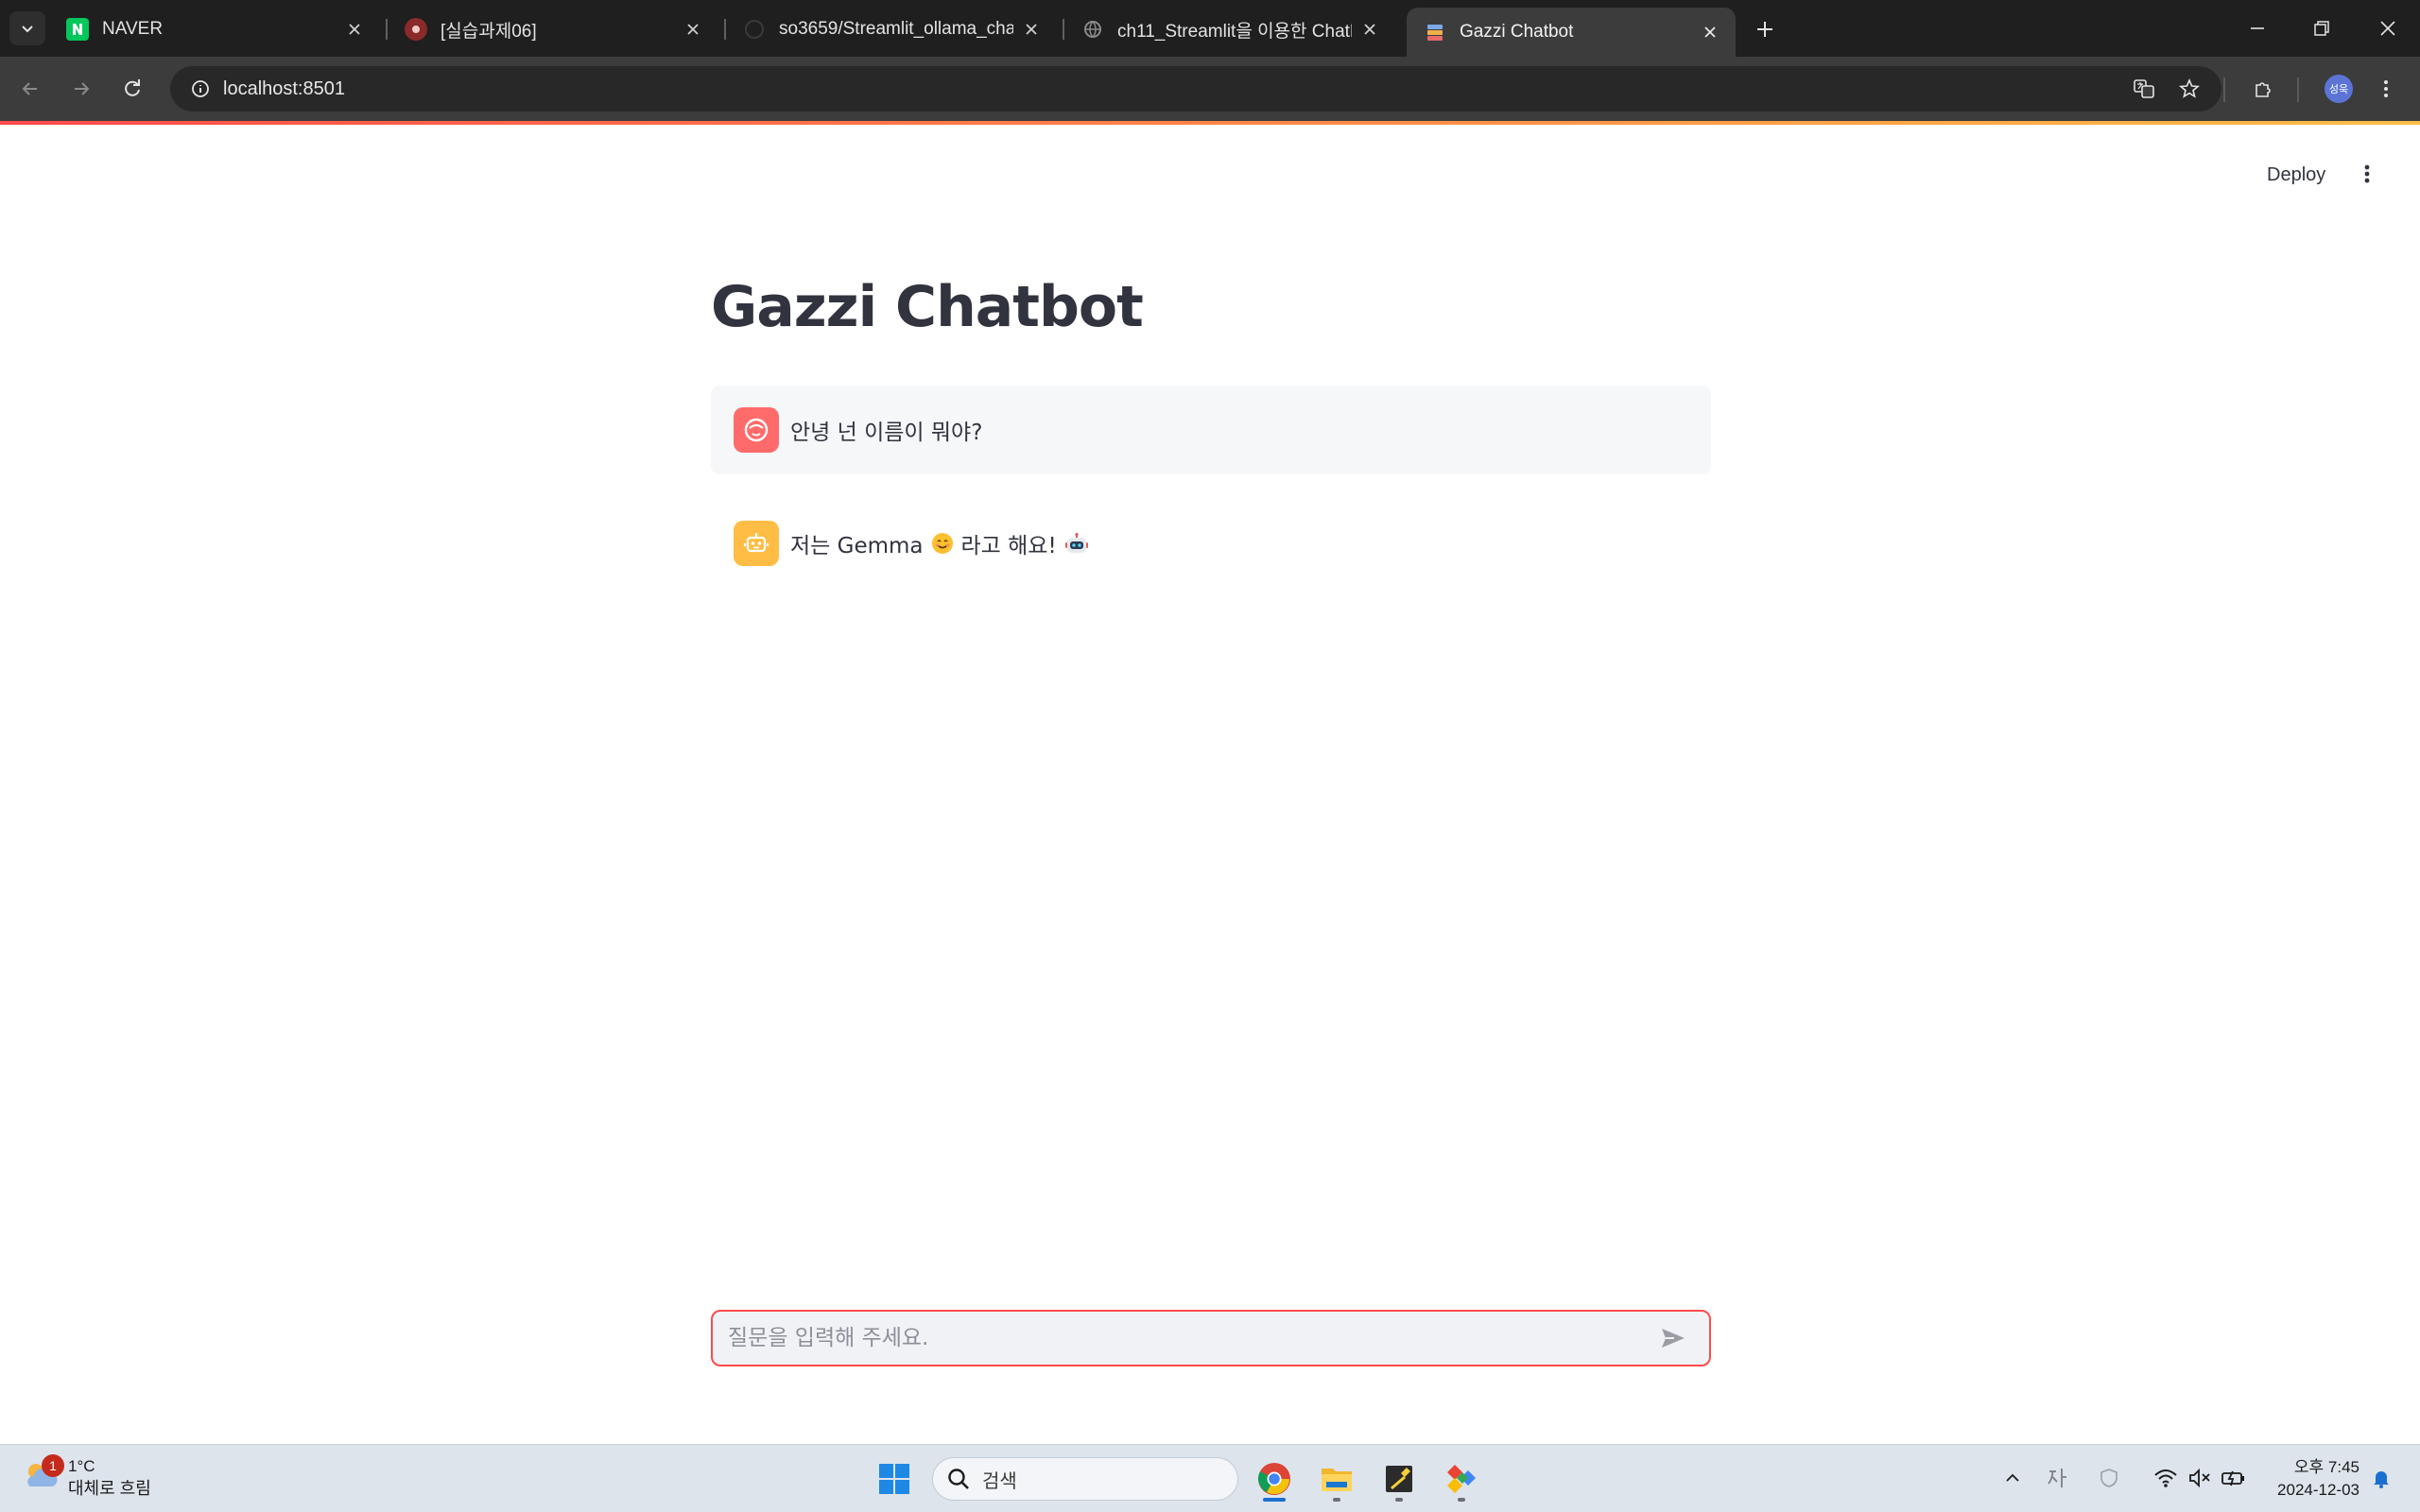 This screenshot has height=1512, width=2420. I want to click on translate-button, so click(2144, 89).